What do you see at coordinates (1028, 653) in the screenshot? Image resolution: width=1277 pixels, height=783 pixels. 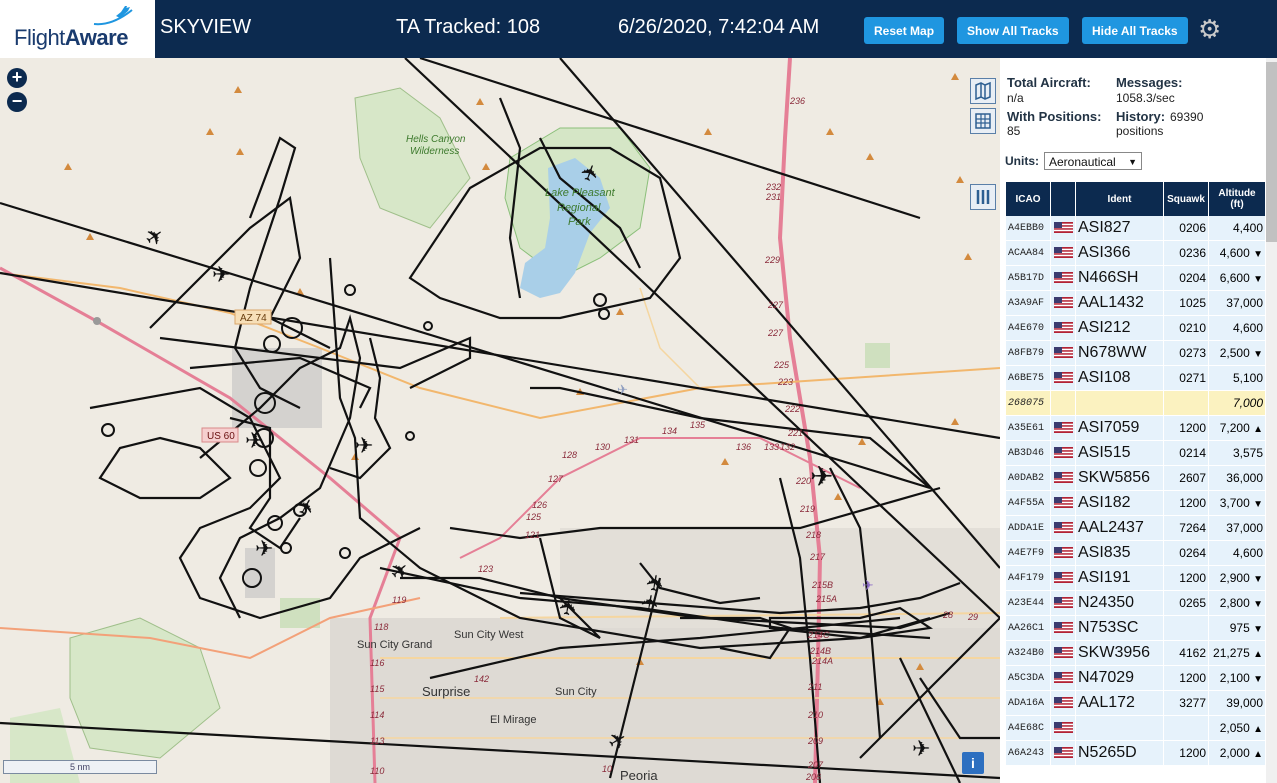 I see `icao-cell: A324B0` at bounding box center [1028, 653].